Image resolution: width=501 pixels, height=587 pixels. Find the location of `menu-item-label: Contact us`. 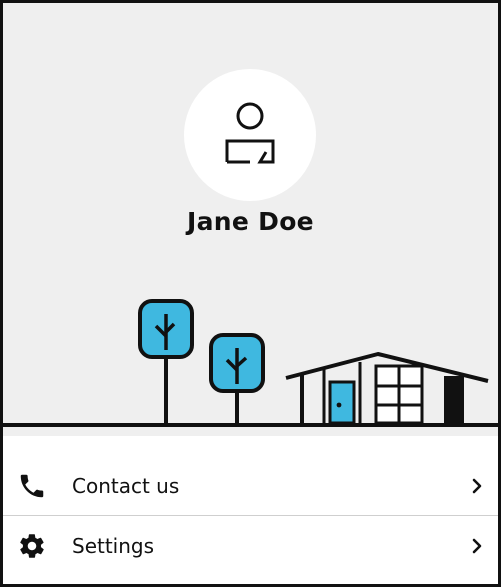

menu-item-label: Contact us is located at coordinates (126, 485).